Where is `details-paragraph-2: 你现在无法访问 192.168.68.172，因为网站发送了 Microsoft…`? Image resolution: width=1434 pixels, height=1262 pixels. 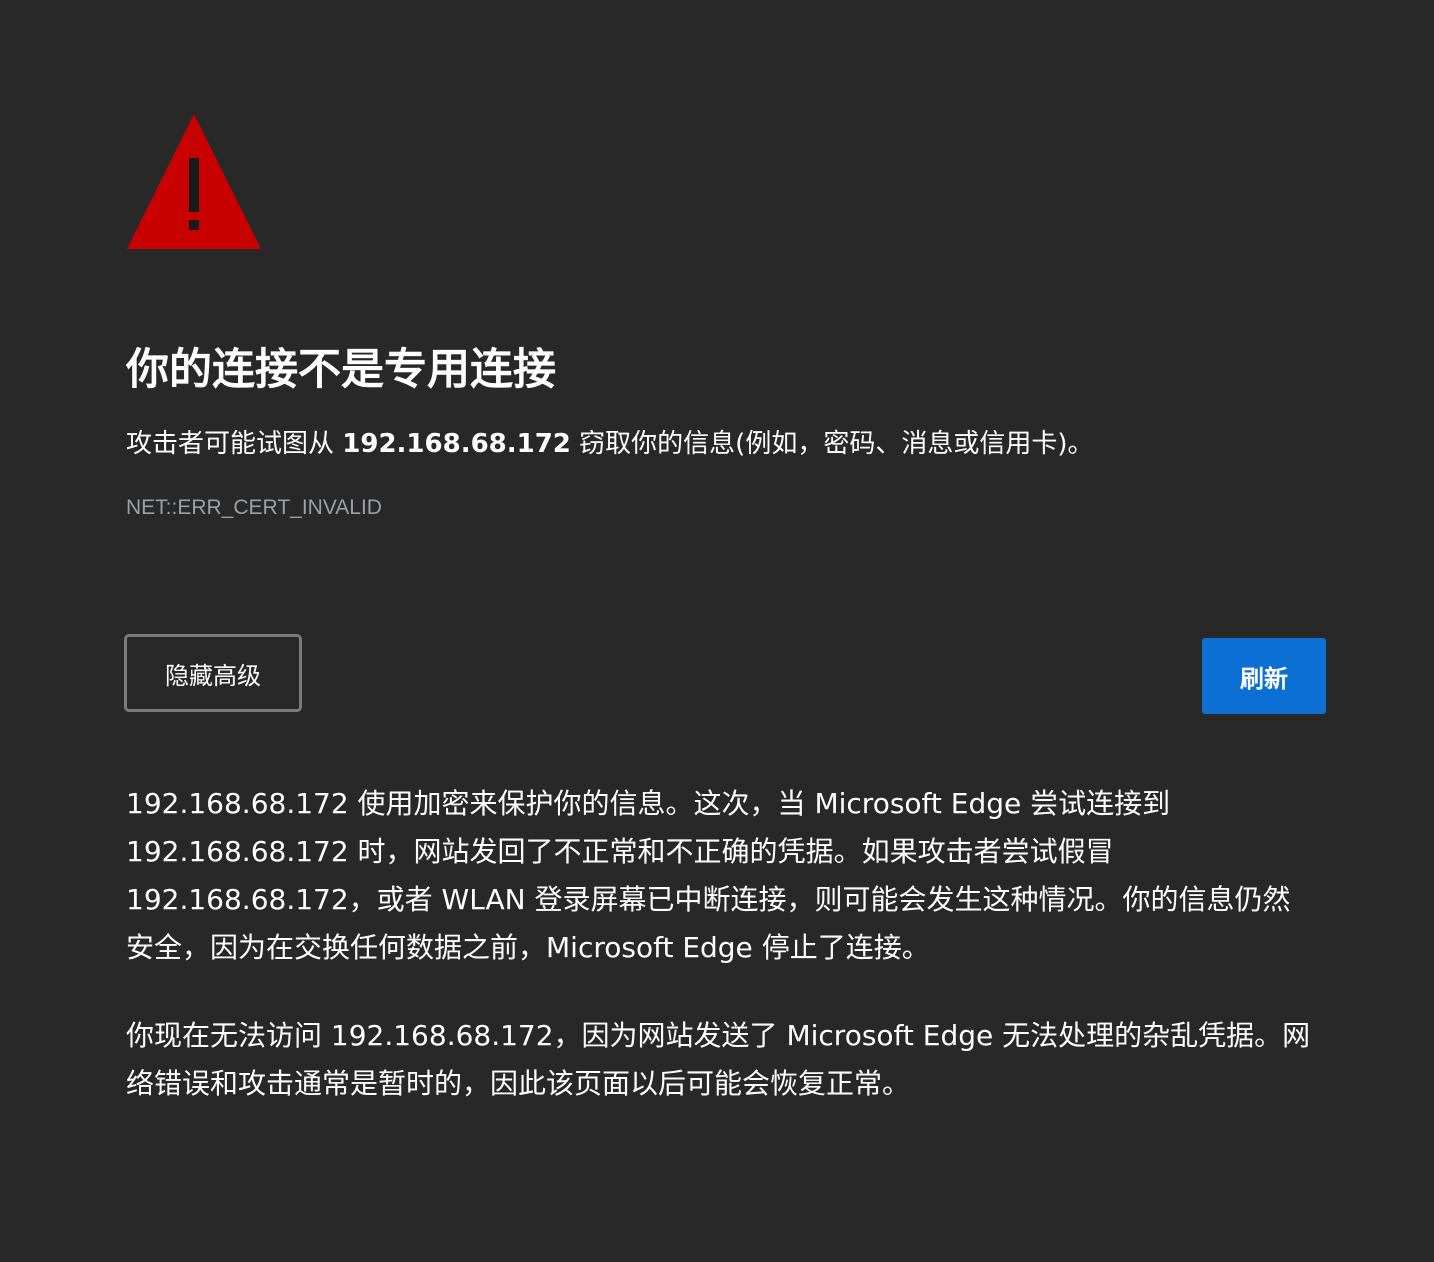 details-paragraph-2: 你现在无法访问 192.168.68.172，因为网站发送了 Microsoft… is located at coordinates (718, 1059).